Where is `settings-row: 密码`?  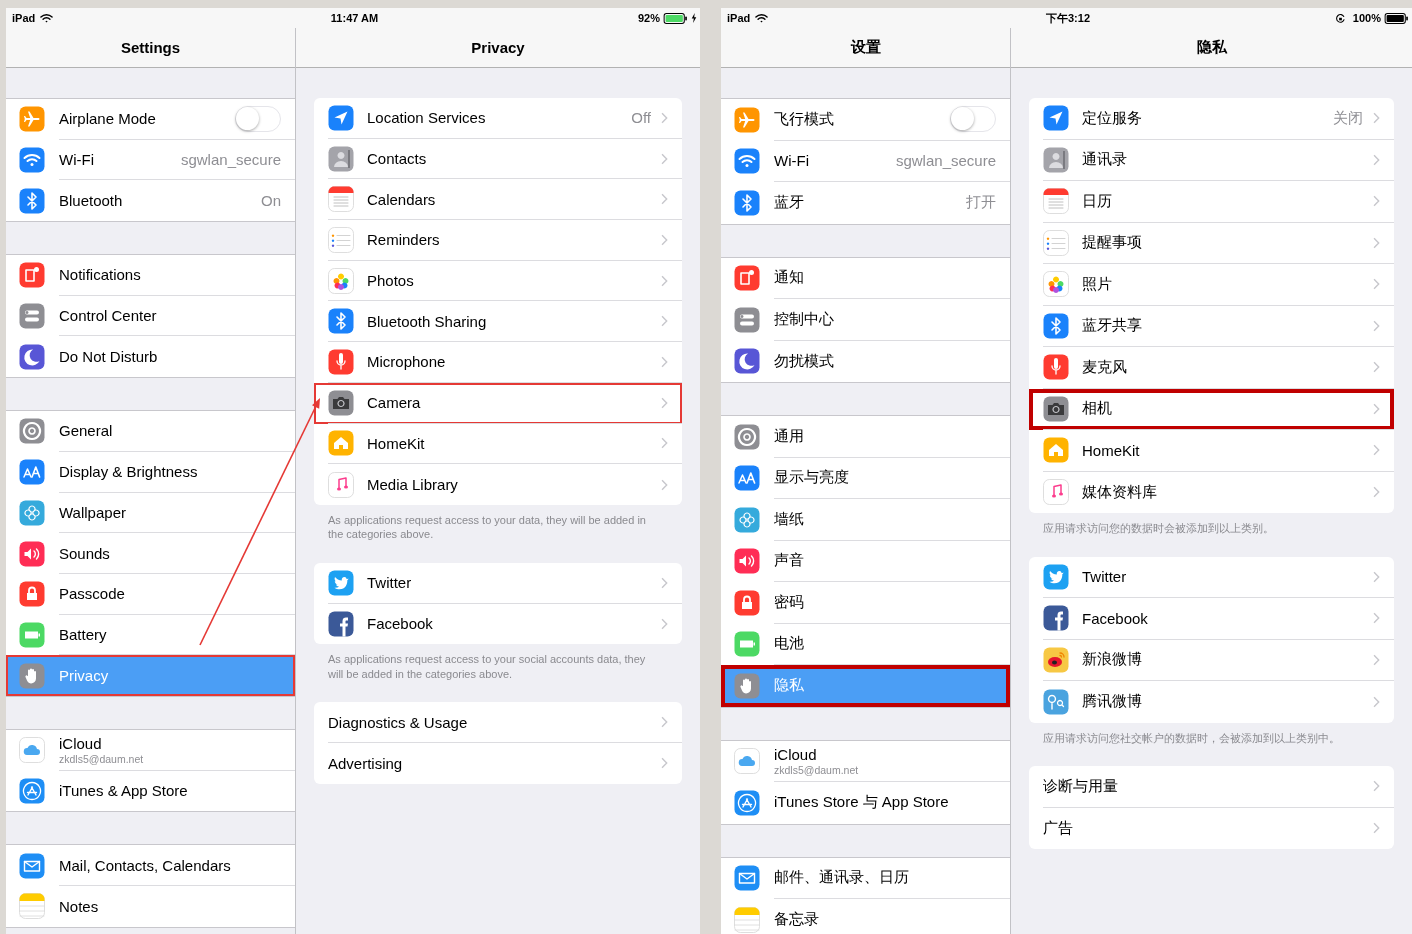
settings-row: 密码 is located at coordinates (865, 603).